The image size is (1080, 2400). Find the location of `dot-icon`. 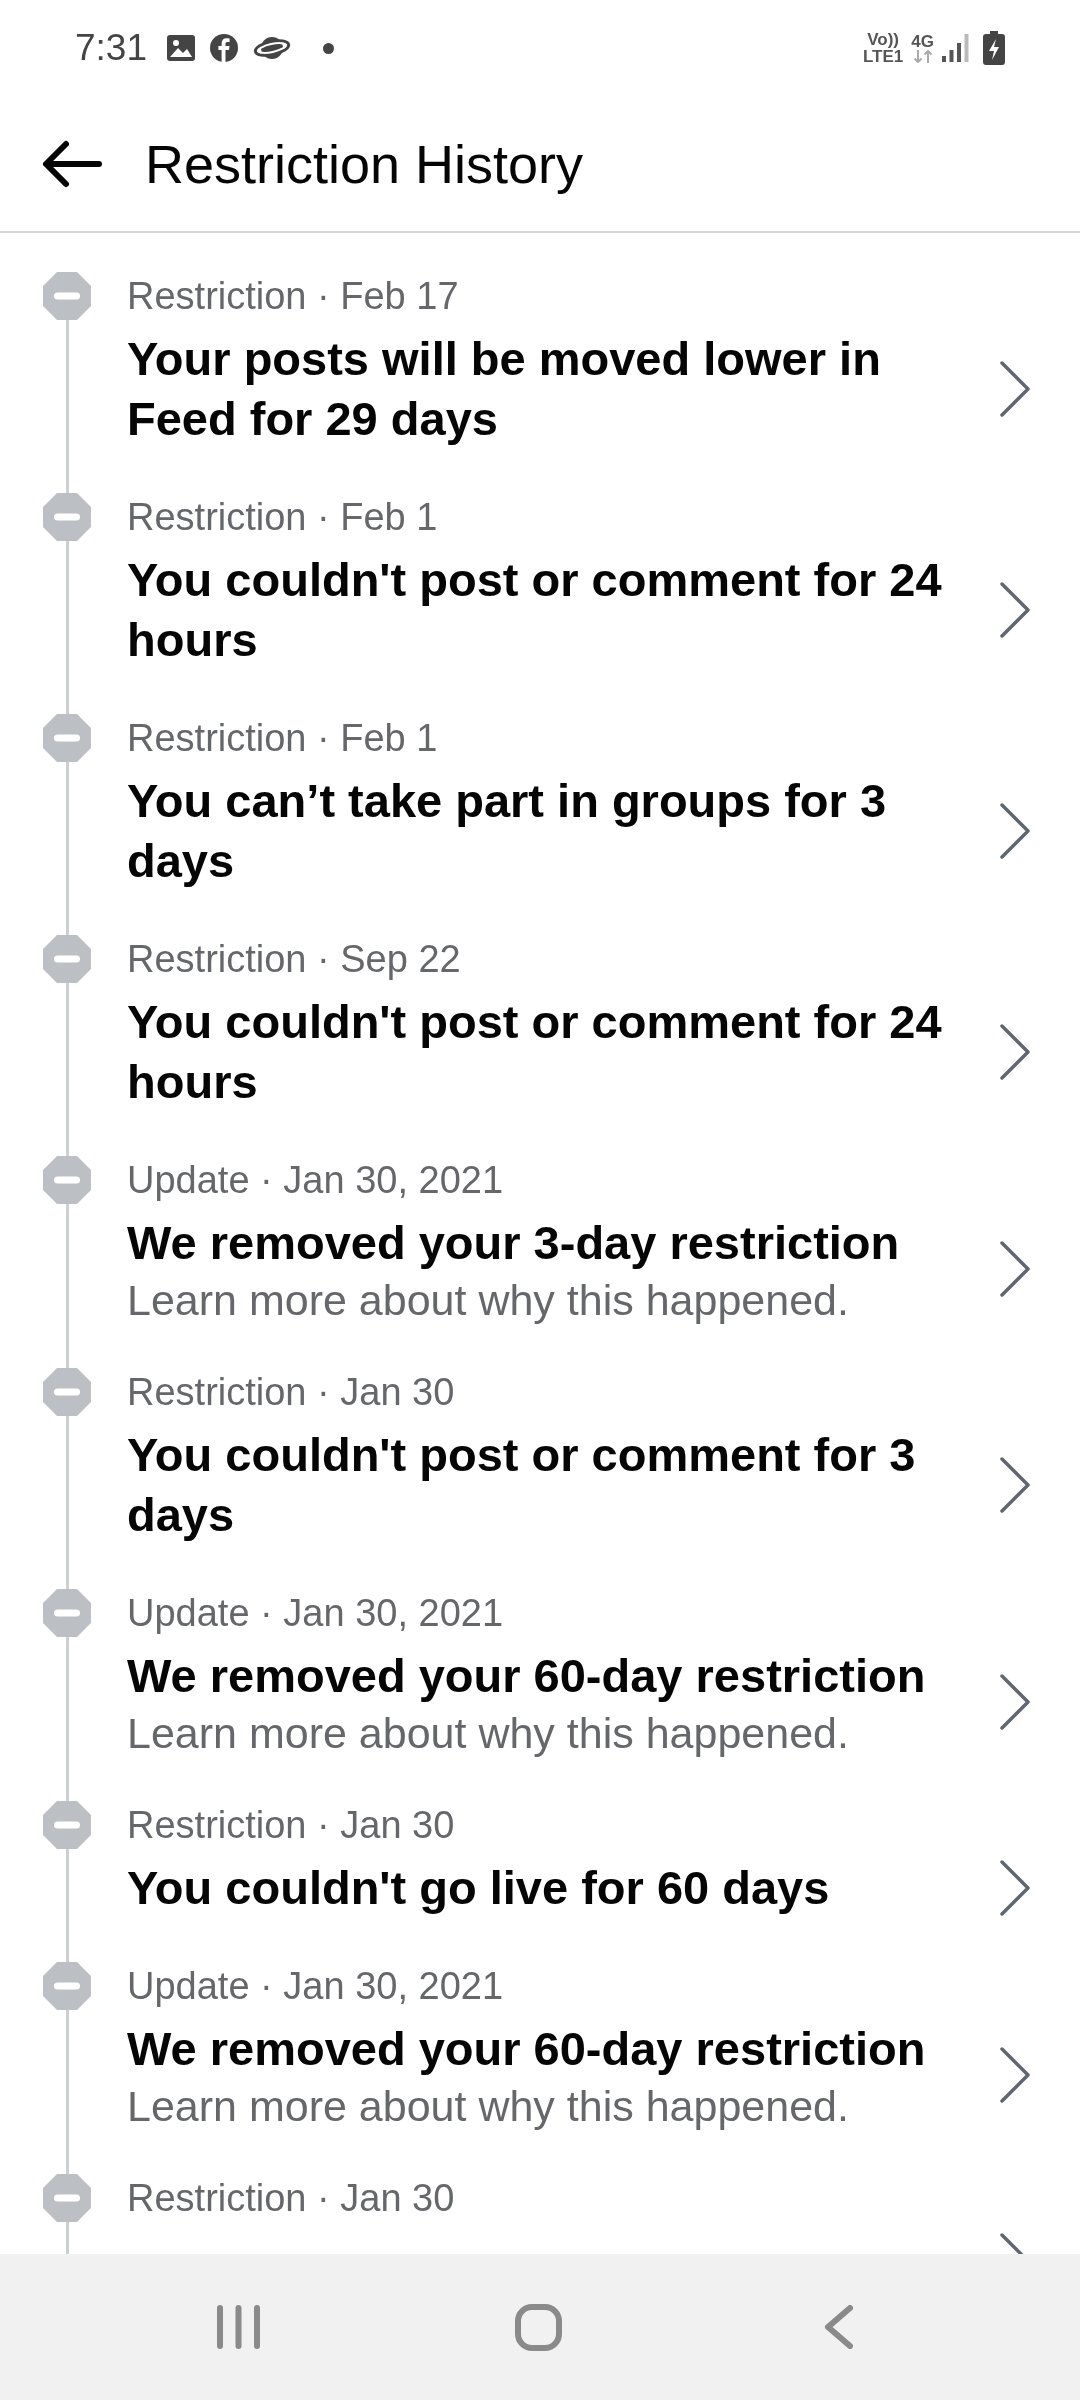

dot-icon is located at coordinates (328, 48).